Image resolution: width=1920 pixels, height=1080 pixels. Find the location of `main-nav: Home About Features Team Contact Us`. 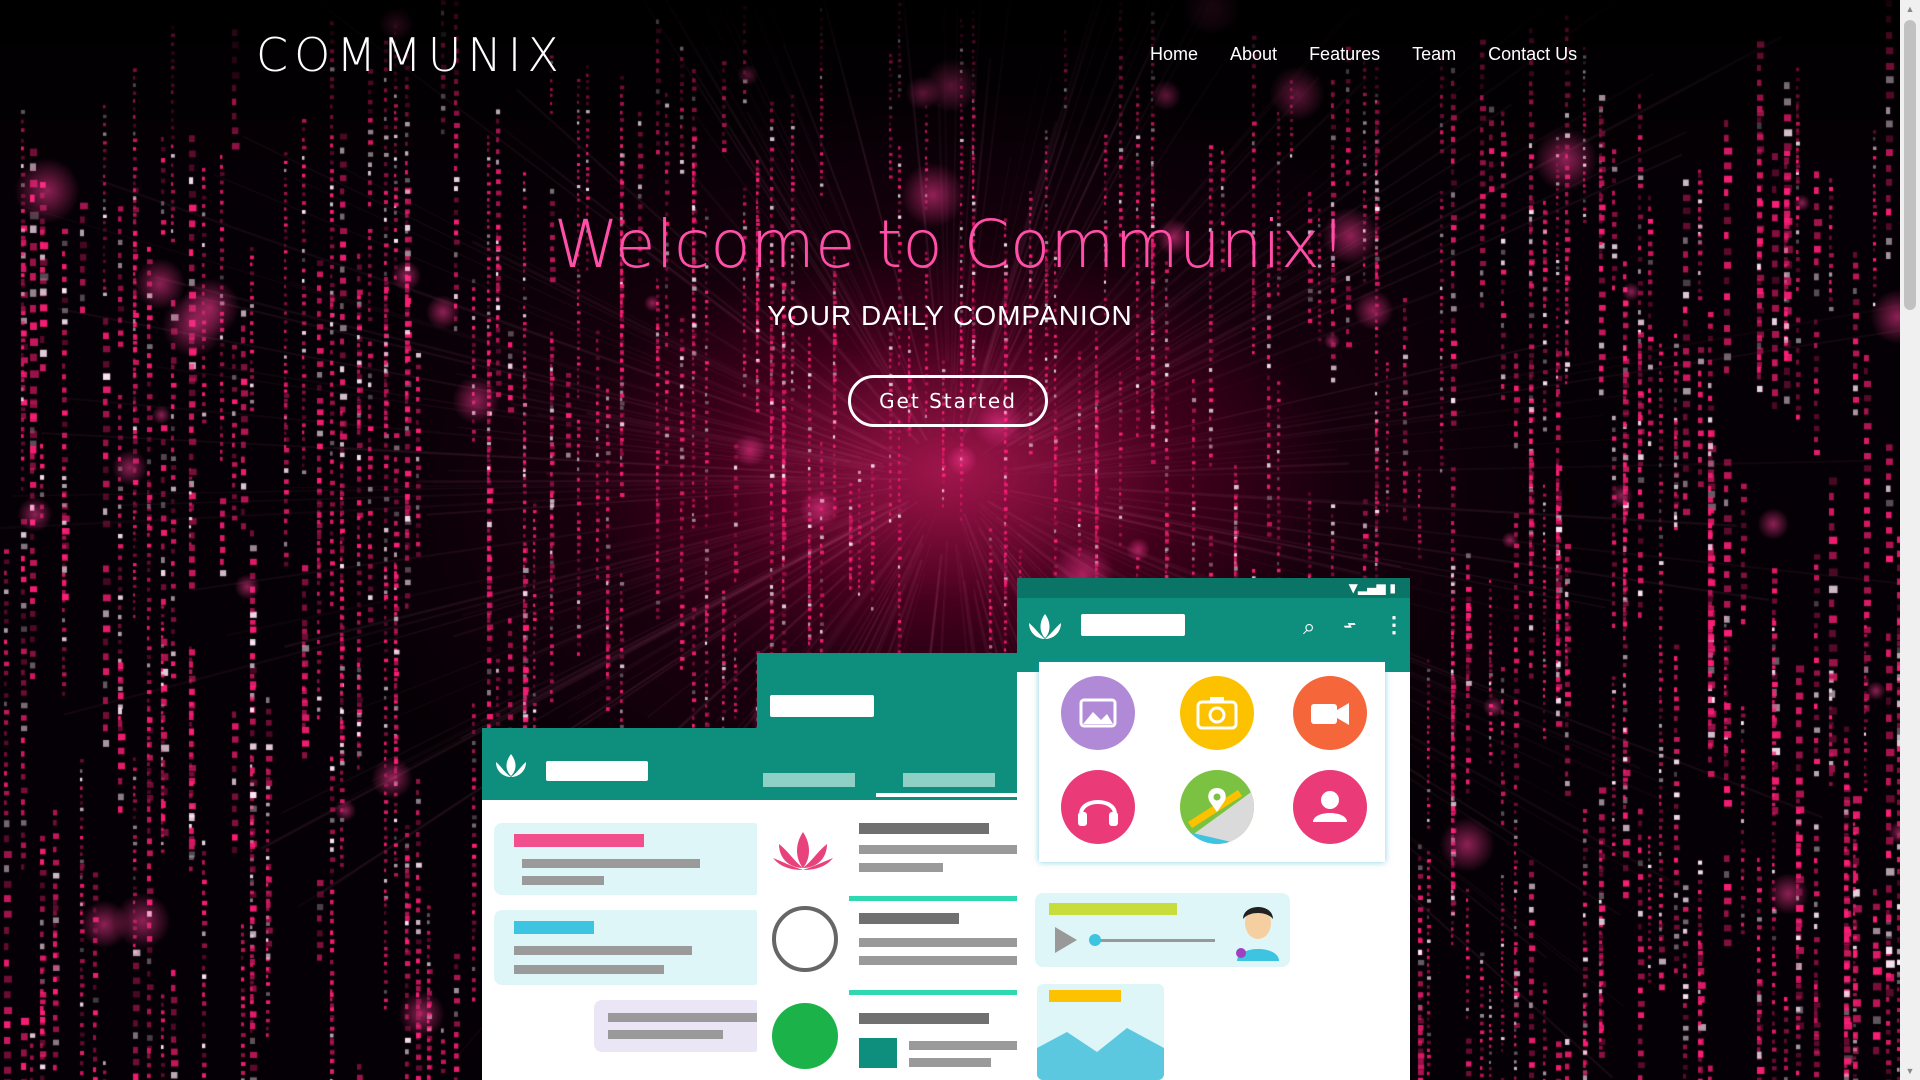

main-nav: Home About Features Team Contact Us is located at coordinates (1379, 54).